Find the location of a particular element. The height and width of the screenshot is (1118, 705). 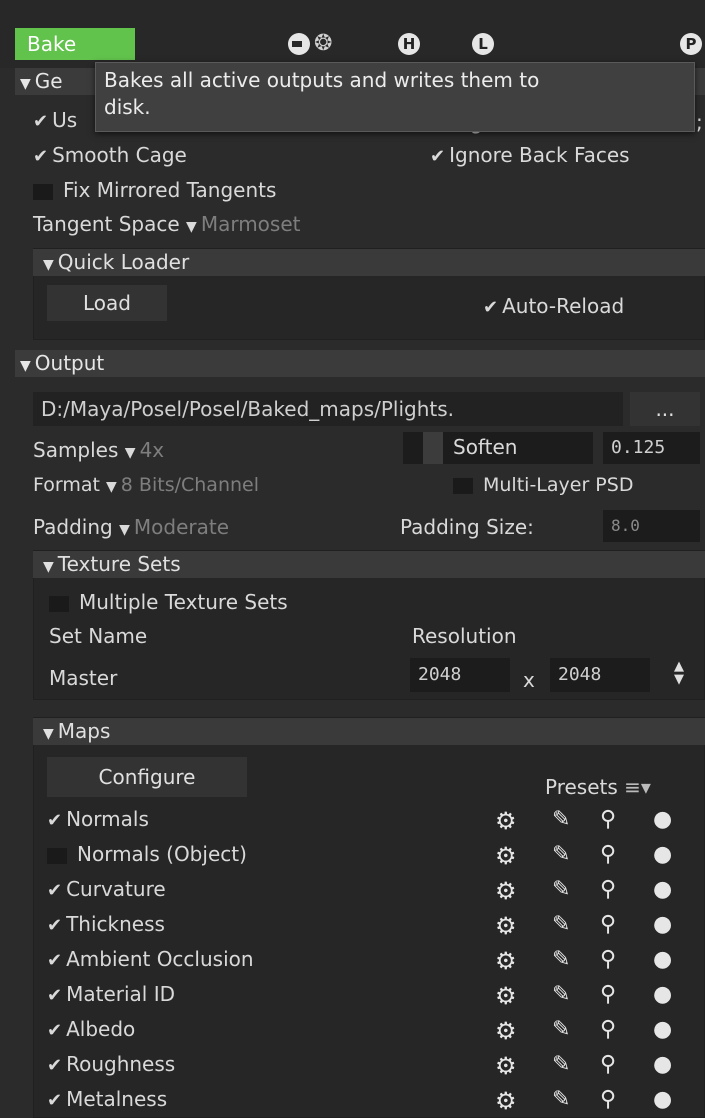

p-icon: P is located at coordinates (691, 44).